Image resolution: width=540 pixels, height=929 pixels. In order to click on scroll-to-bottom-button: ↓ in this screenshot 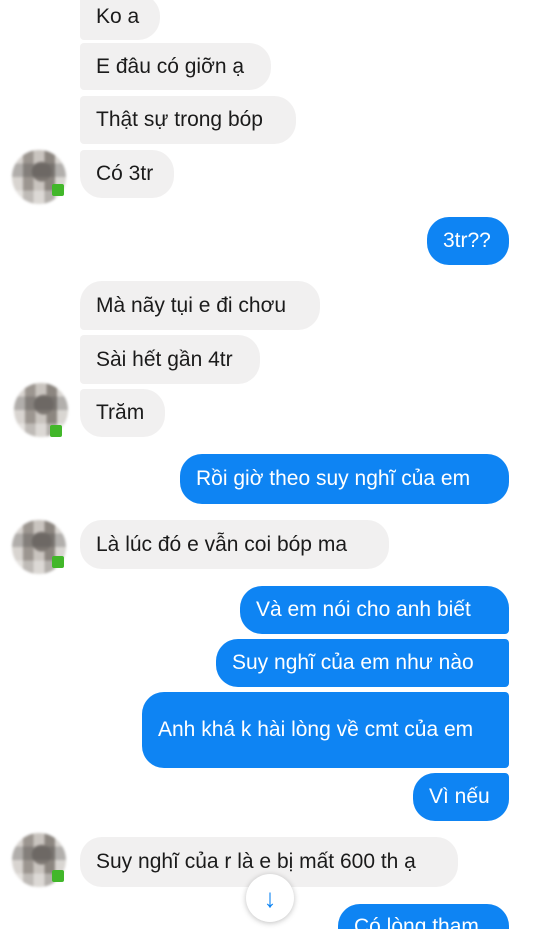, I will do `click(270, 898)`.